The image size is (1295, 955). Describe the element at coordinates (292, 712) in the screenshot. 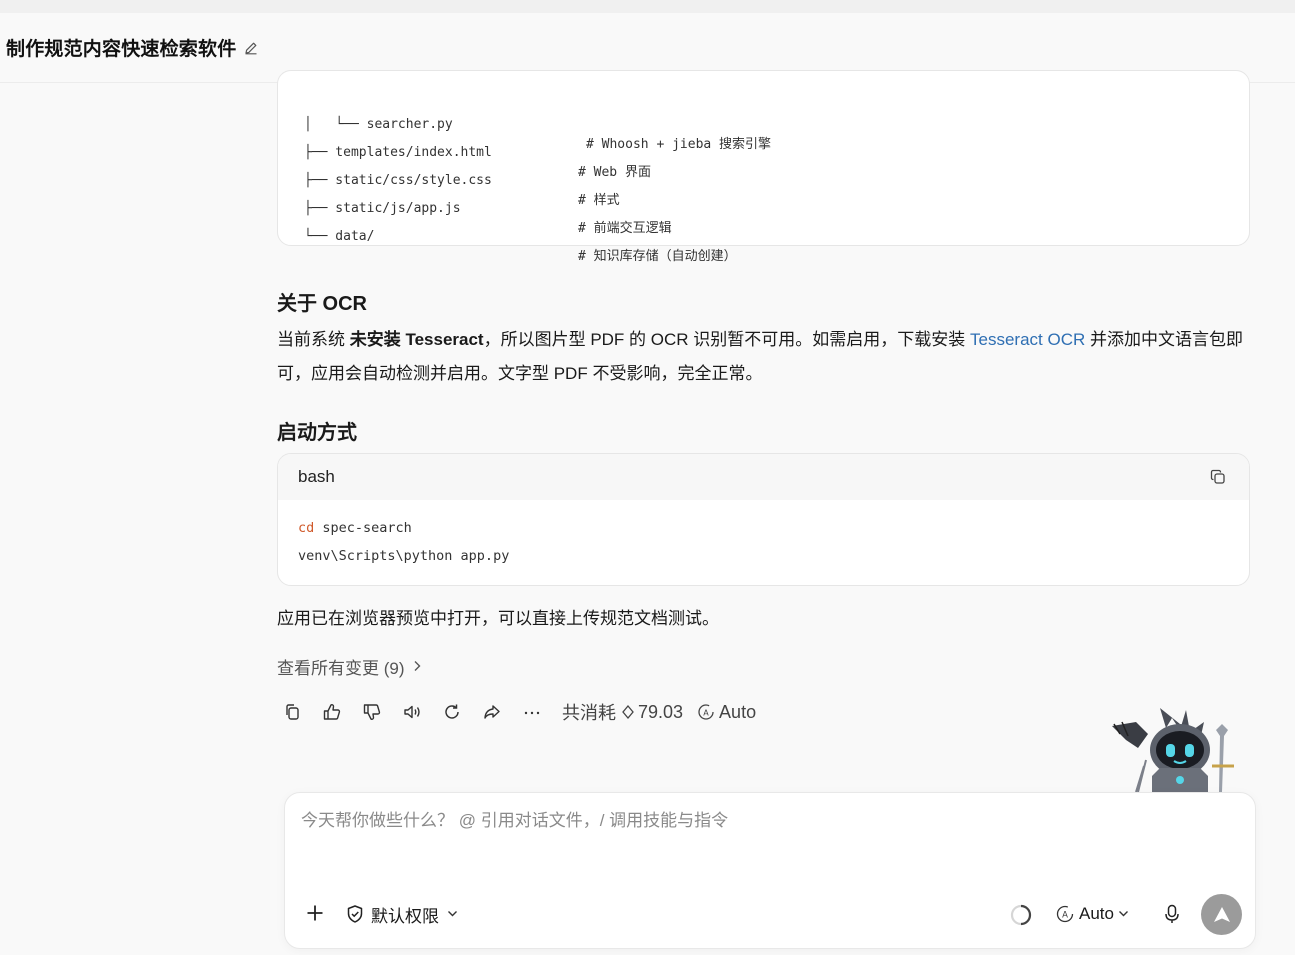

I see `copy-icon` at that location.